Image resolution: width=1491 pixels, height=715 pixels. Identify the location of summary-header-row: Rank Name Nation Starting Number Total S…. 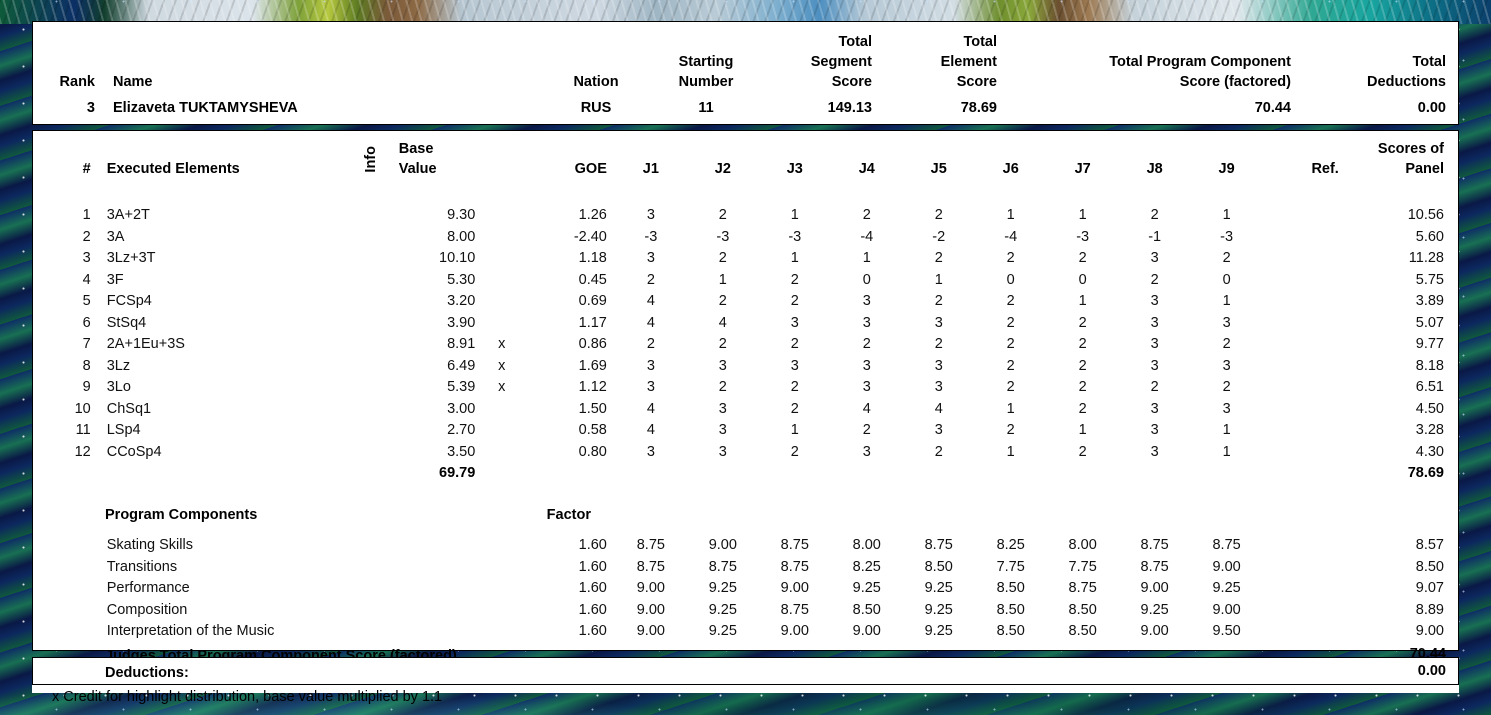
(746, 62).